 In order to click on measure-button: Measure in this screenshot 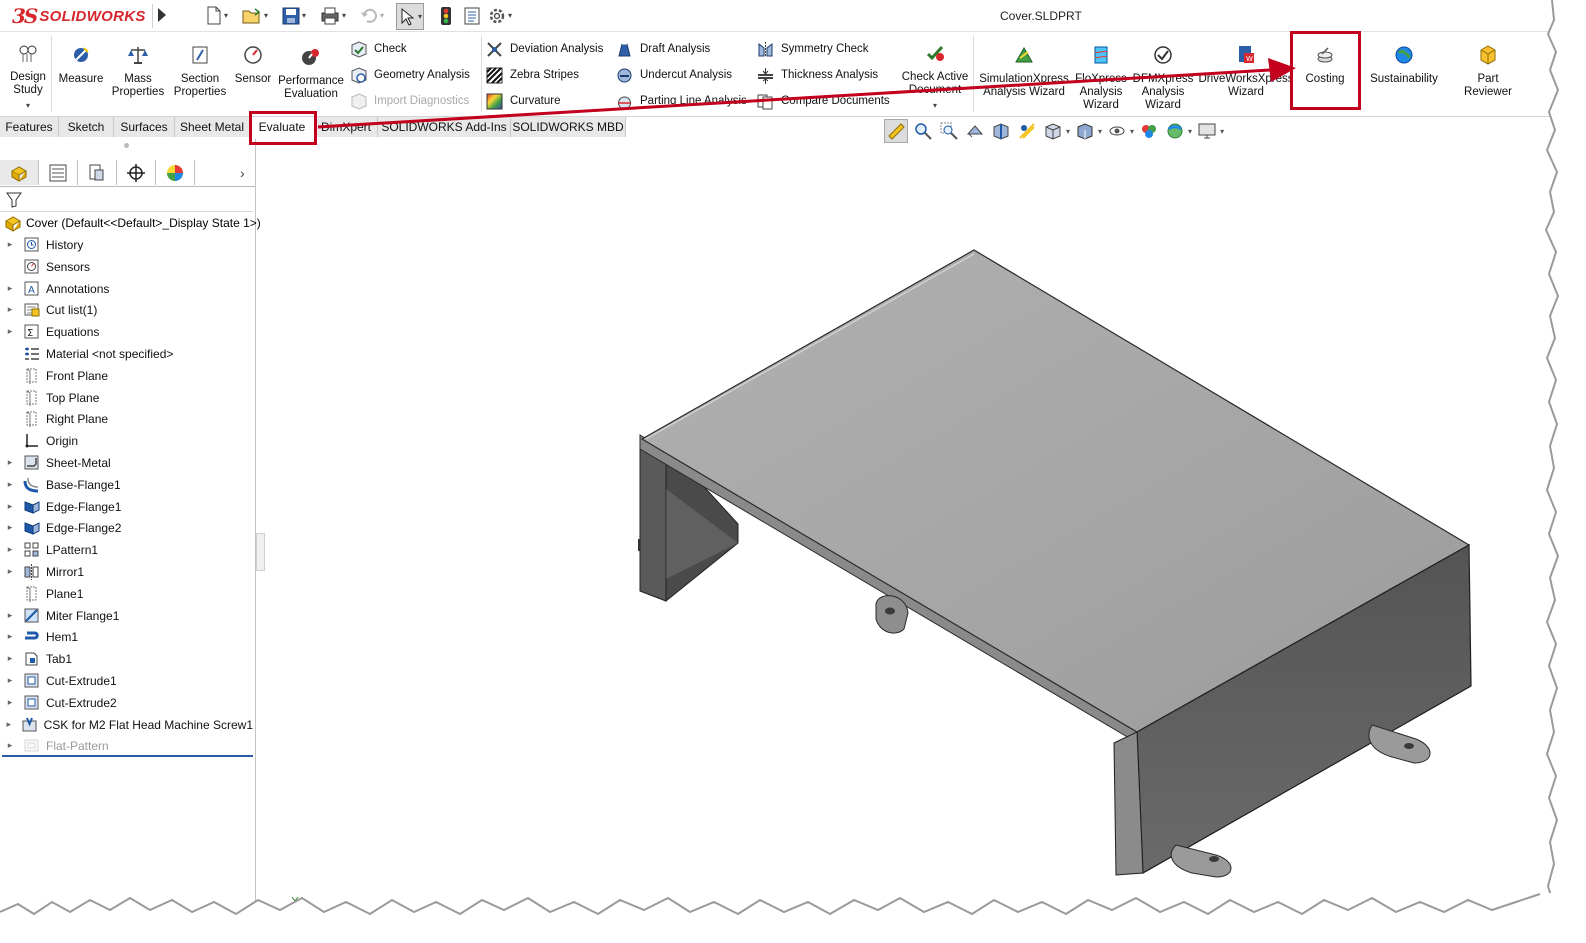, I will do `click(81, 65)`.